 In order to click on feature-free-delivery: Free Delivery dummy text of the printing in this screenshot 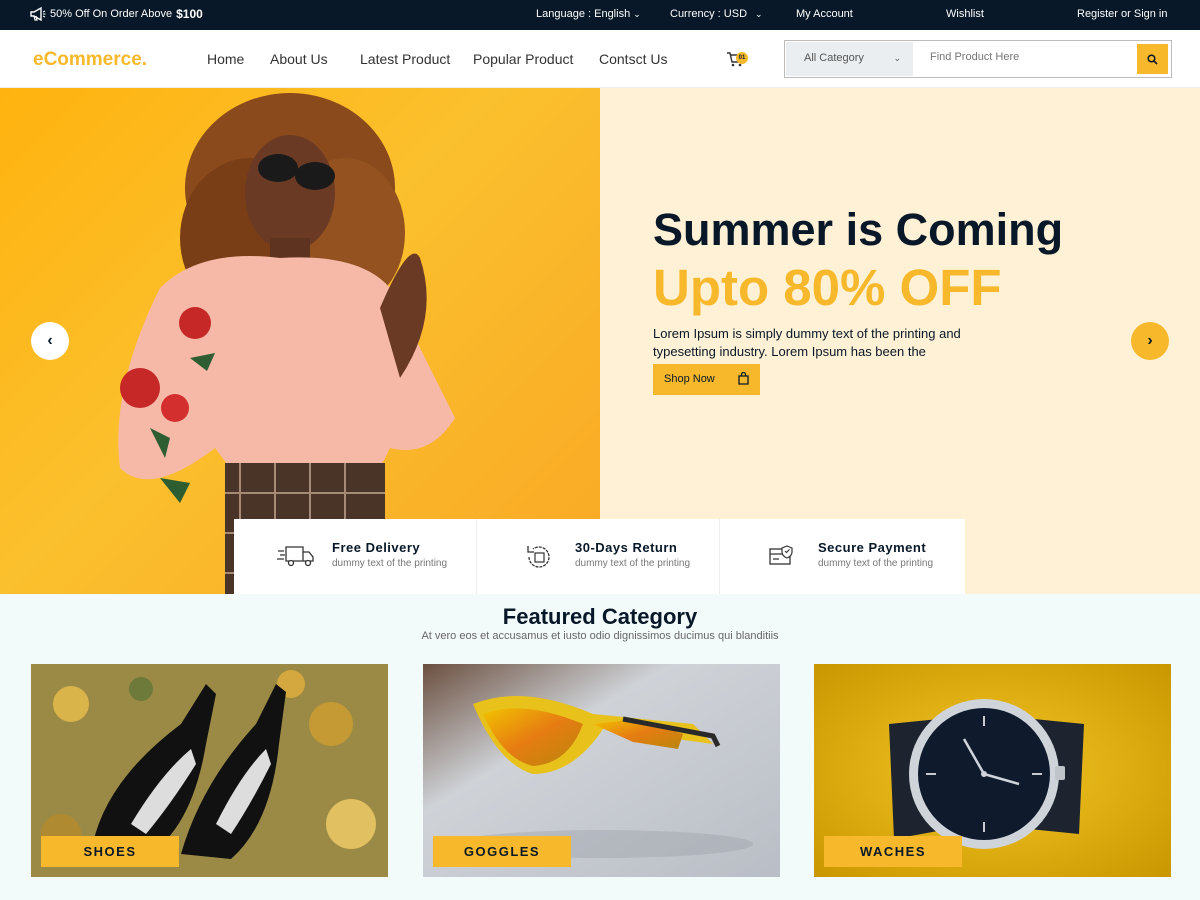, I will do `click(355, 556)`.